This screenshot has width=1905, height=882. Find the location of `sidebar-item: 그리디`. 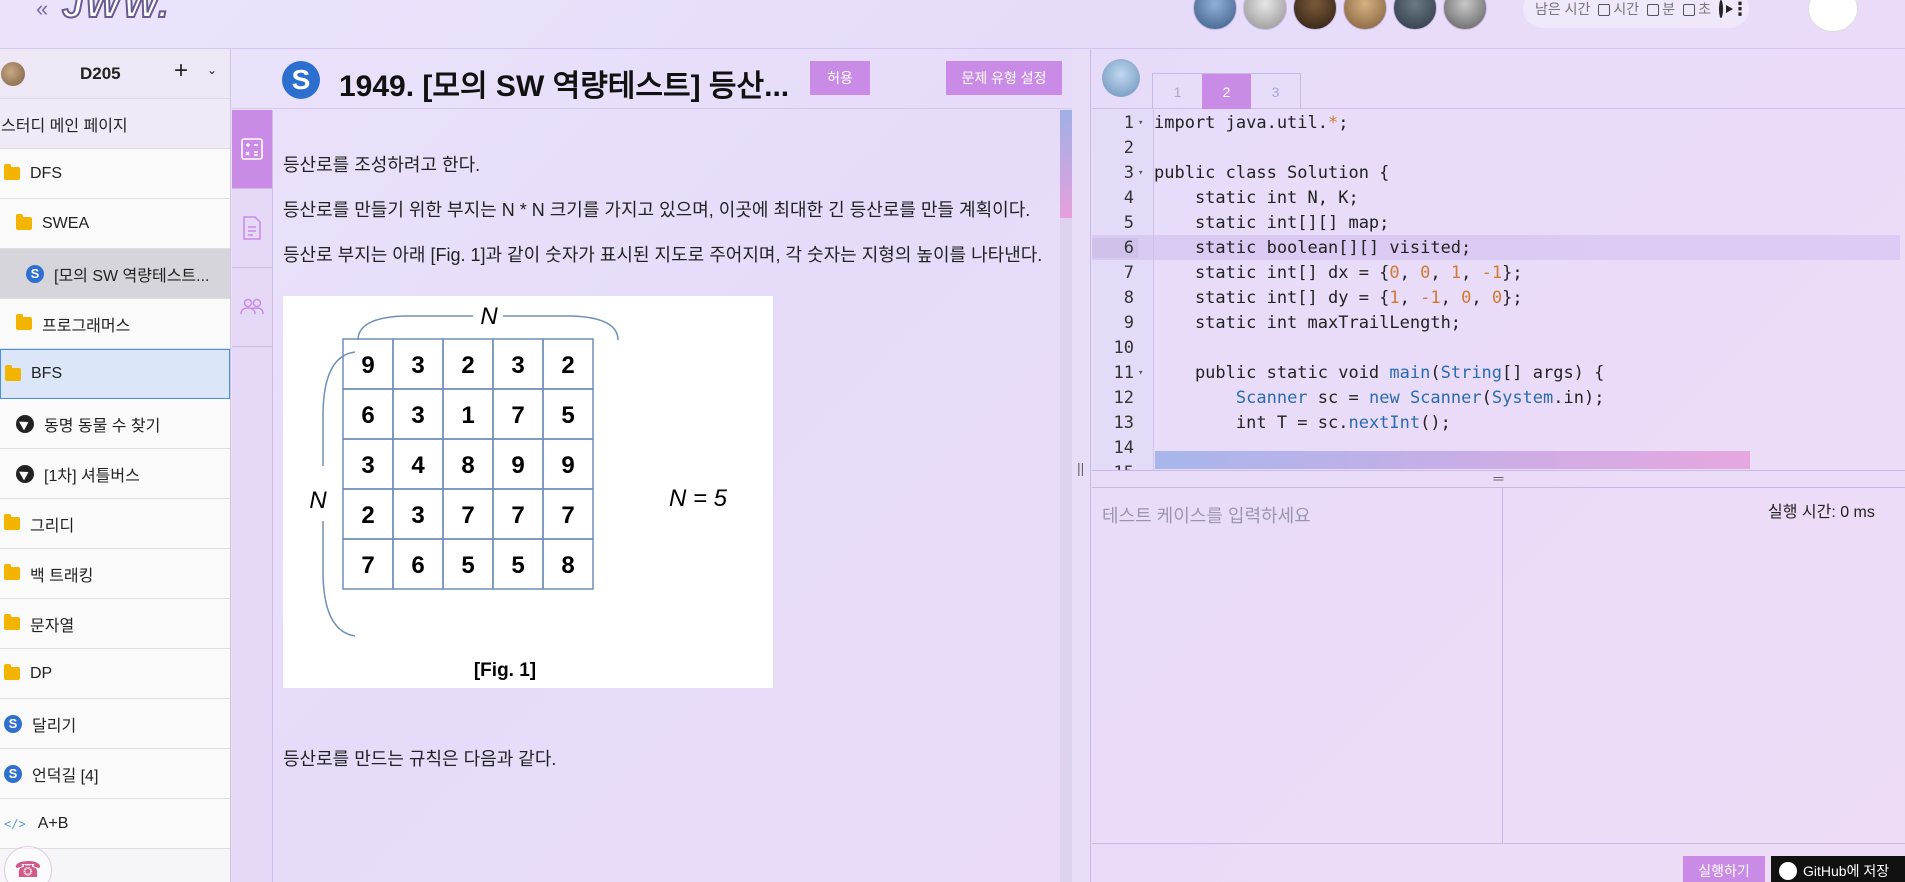

sidebar-item: 그리디 is located at coordinates (115, 524).